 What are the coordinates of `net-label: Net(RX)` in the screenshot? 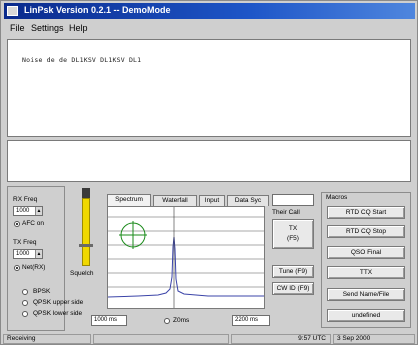 It's located at (34, 267).